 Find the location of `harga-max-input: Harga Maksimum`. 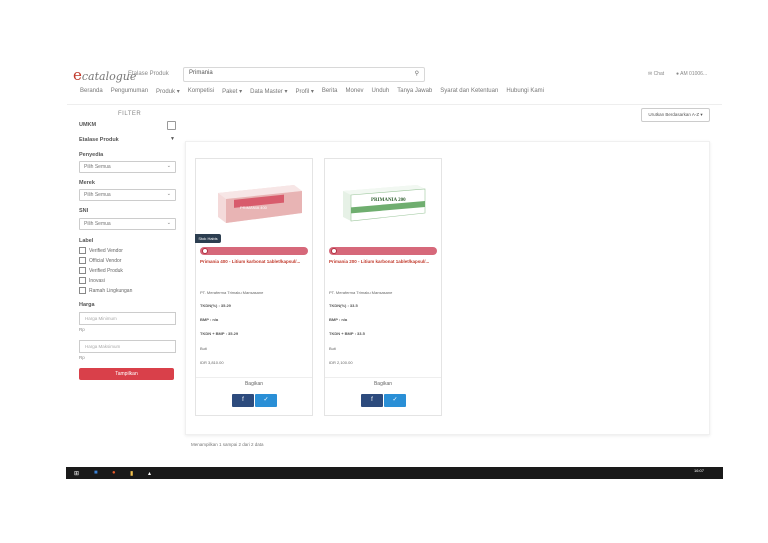

harga-max-input: Harga Maksimum is located at coordinates (127, 346).